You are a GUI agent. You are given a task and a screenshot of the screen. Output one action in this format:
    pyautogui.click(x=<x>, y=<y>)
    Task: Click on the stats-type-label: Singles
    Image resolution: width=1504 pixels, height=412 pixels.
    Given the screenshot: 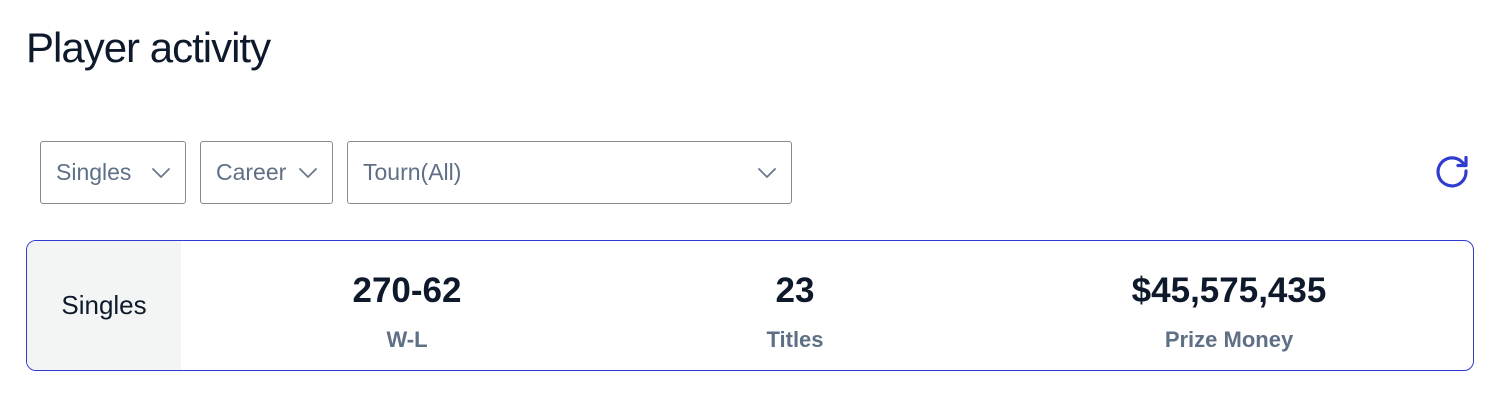 What is the action you would take?
    pyautogui.click(x=104, y=305)
    